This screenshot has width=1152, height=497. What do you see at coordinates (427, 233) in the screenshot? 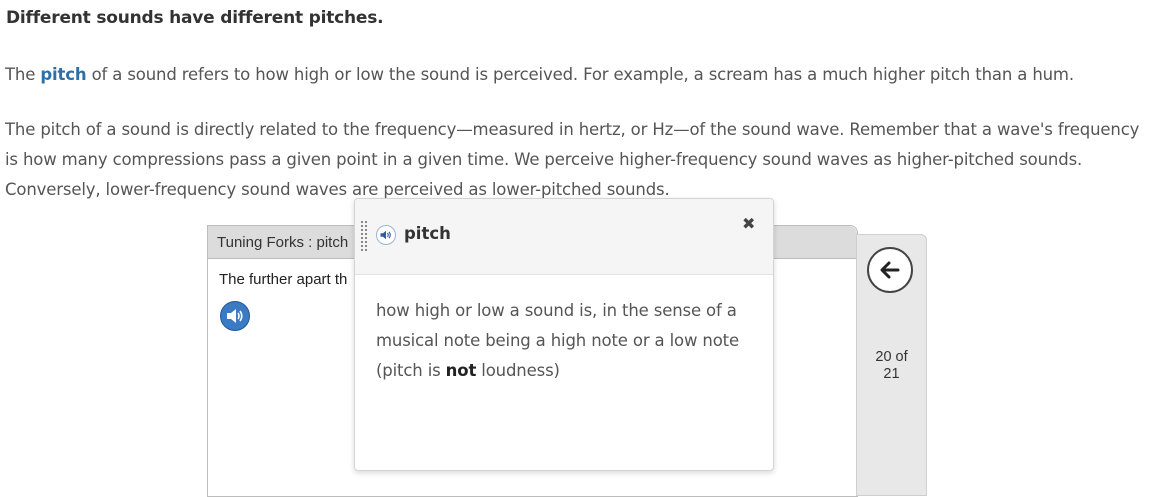
I see `popover-word: pitch` at bounding box center [427, 233].